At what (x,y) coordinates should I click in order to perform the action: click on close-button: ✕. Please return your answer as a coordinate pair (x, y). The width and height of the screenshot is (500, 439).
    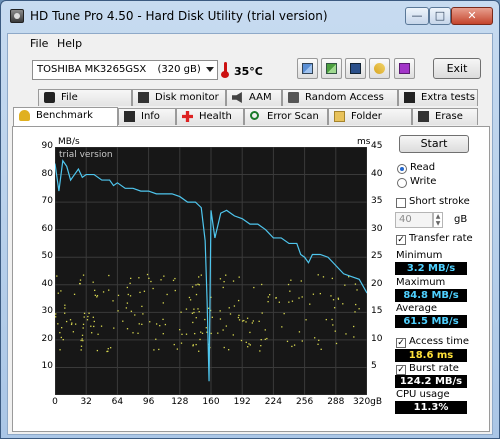
    Looking at the image, I should click on (472, 16).